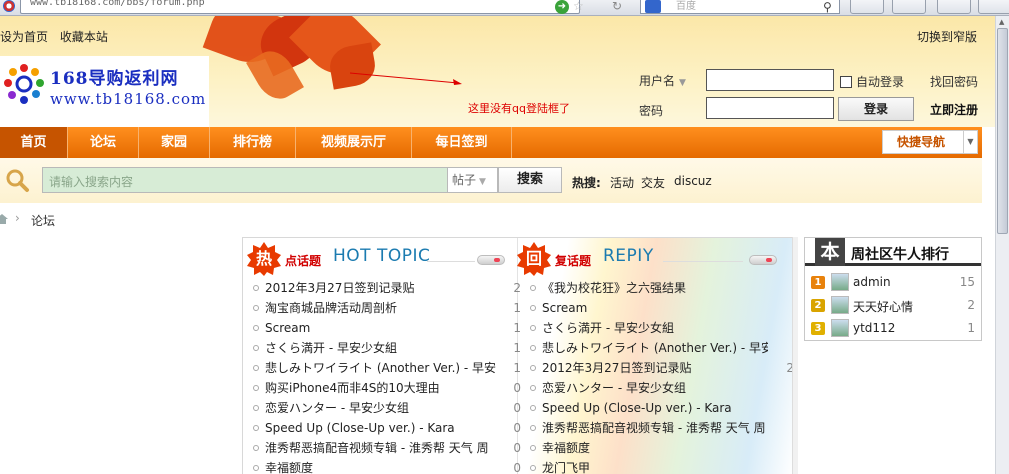 The height and width of the screenshot is (474, 1009). I want to click on login-button: 登录, so click(876, 109).